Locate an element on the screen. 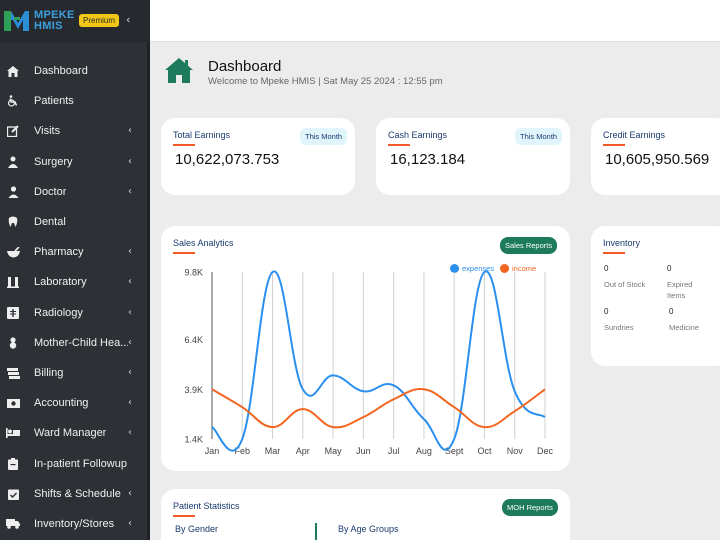 The image size is (720, 540). cash-earnings-card: Cash Earnings This Month 16,123.184 is located at coordinates (473, 156).